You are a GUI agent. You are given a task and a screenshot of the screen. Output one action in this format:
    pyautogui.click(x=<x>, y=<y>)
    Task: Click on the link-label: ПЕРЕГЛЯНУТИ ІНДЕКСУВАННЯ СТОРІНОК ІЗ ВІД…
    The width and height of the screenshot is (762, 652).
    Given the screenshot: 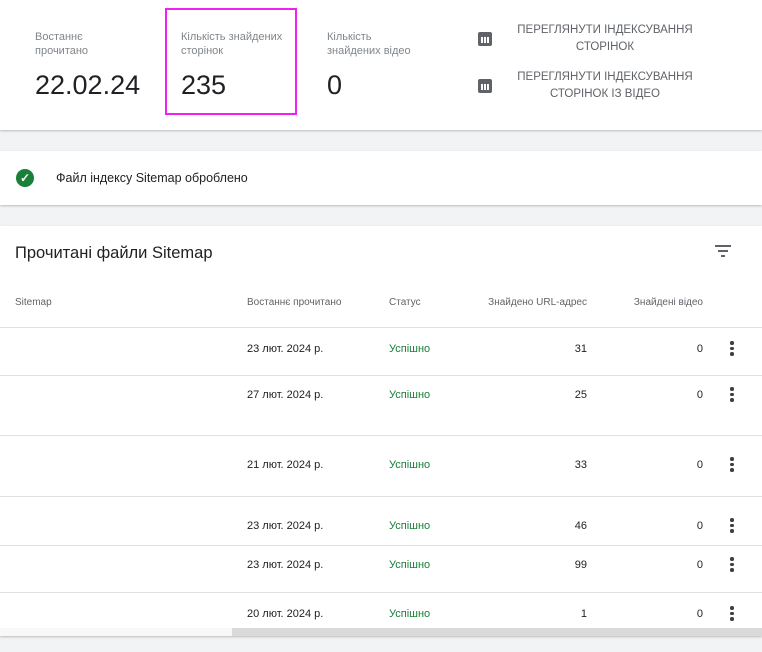 What is the action you would take?
    pyautogui.click(x=605, y=85)
    